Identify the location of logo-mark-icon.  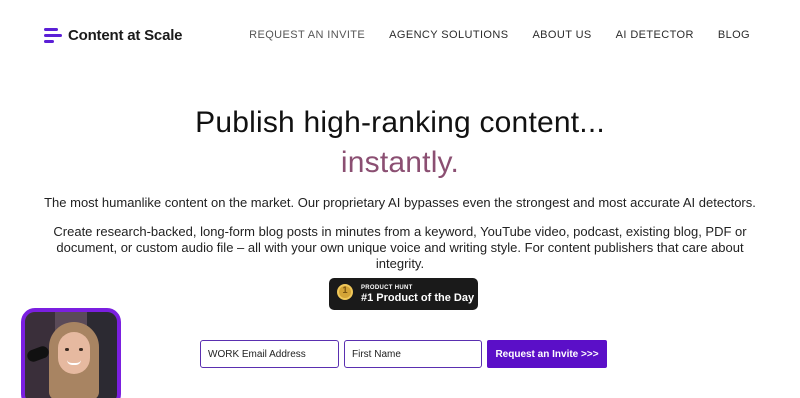
(53, 35).